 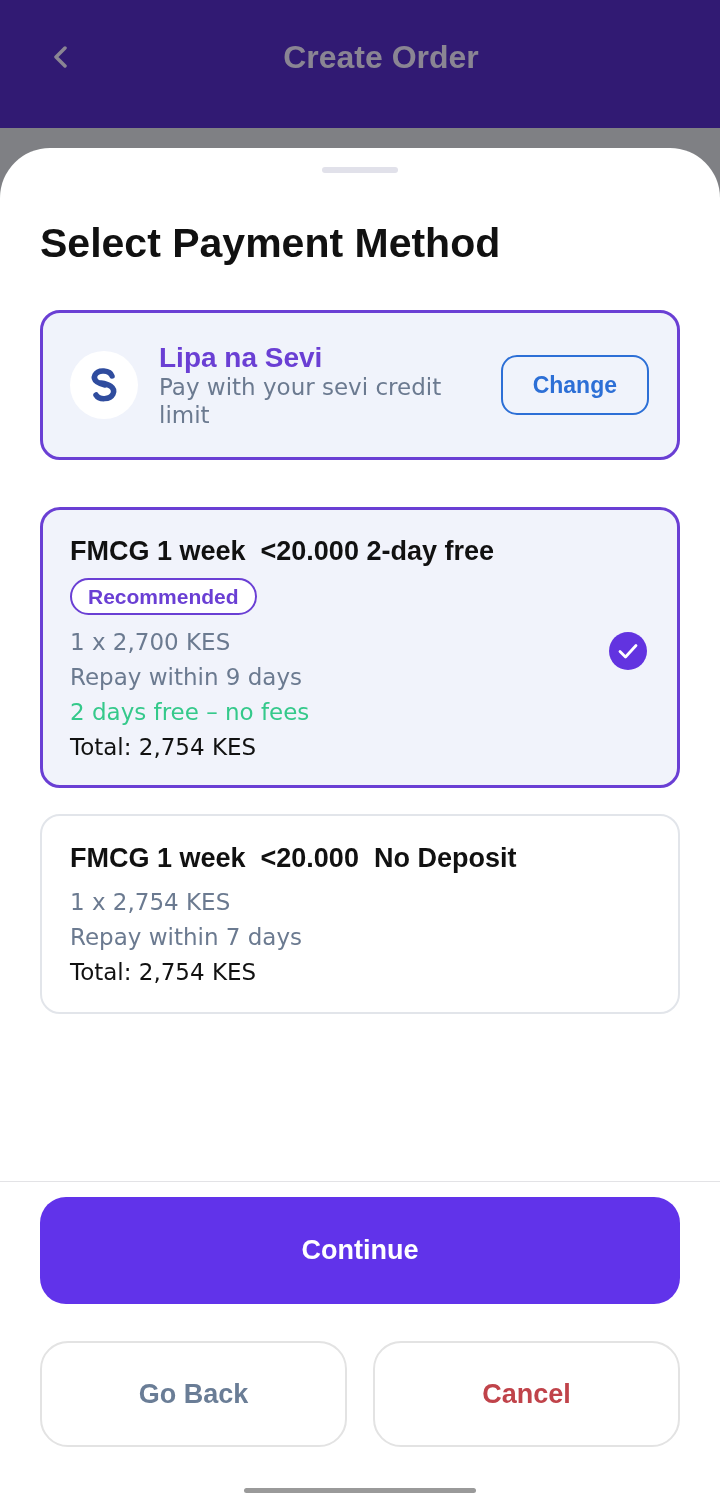 I want to click on plan-detail: Repay within 9 days, so click(x=187, y=677).